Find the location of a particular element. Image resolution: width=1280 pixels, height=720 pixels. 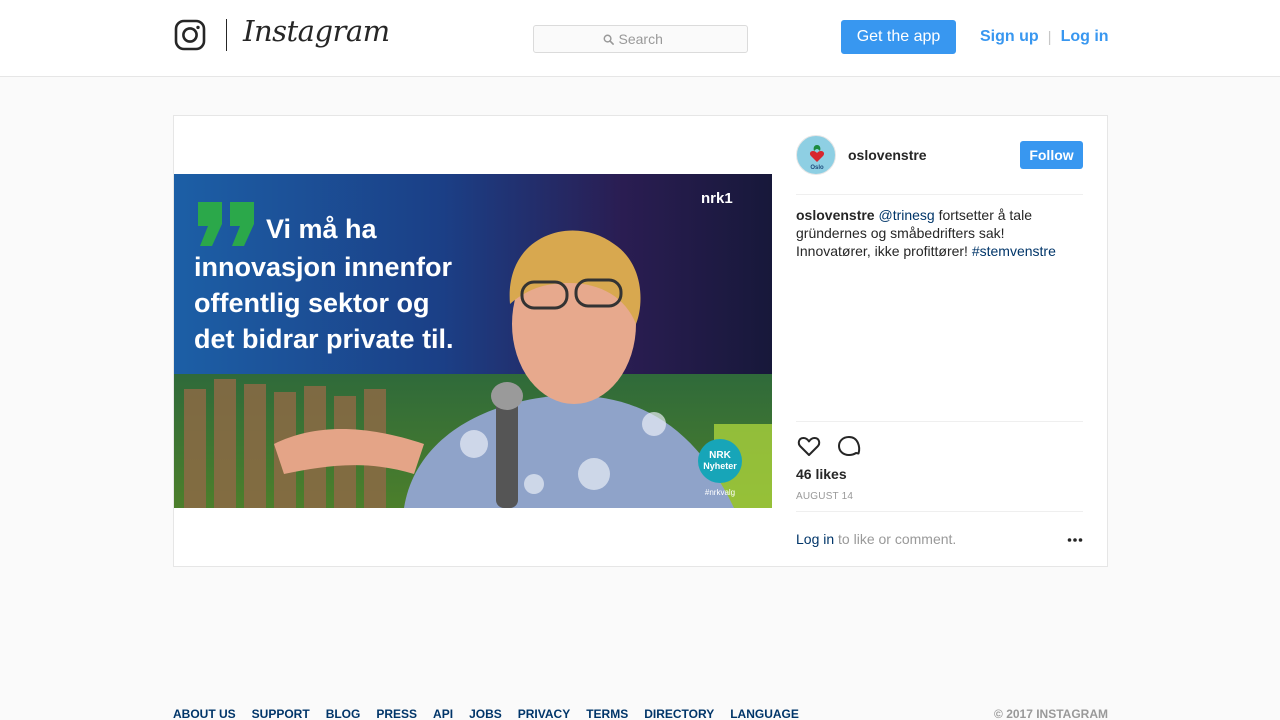

image-quote-line-4: det bidrar private til. is located at coordinates (324, 339).